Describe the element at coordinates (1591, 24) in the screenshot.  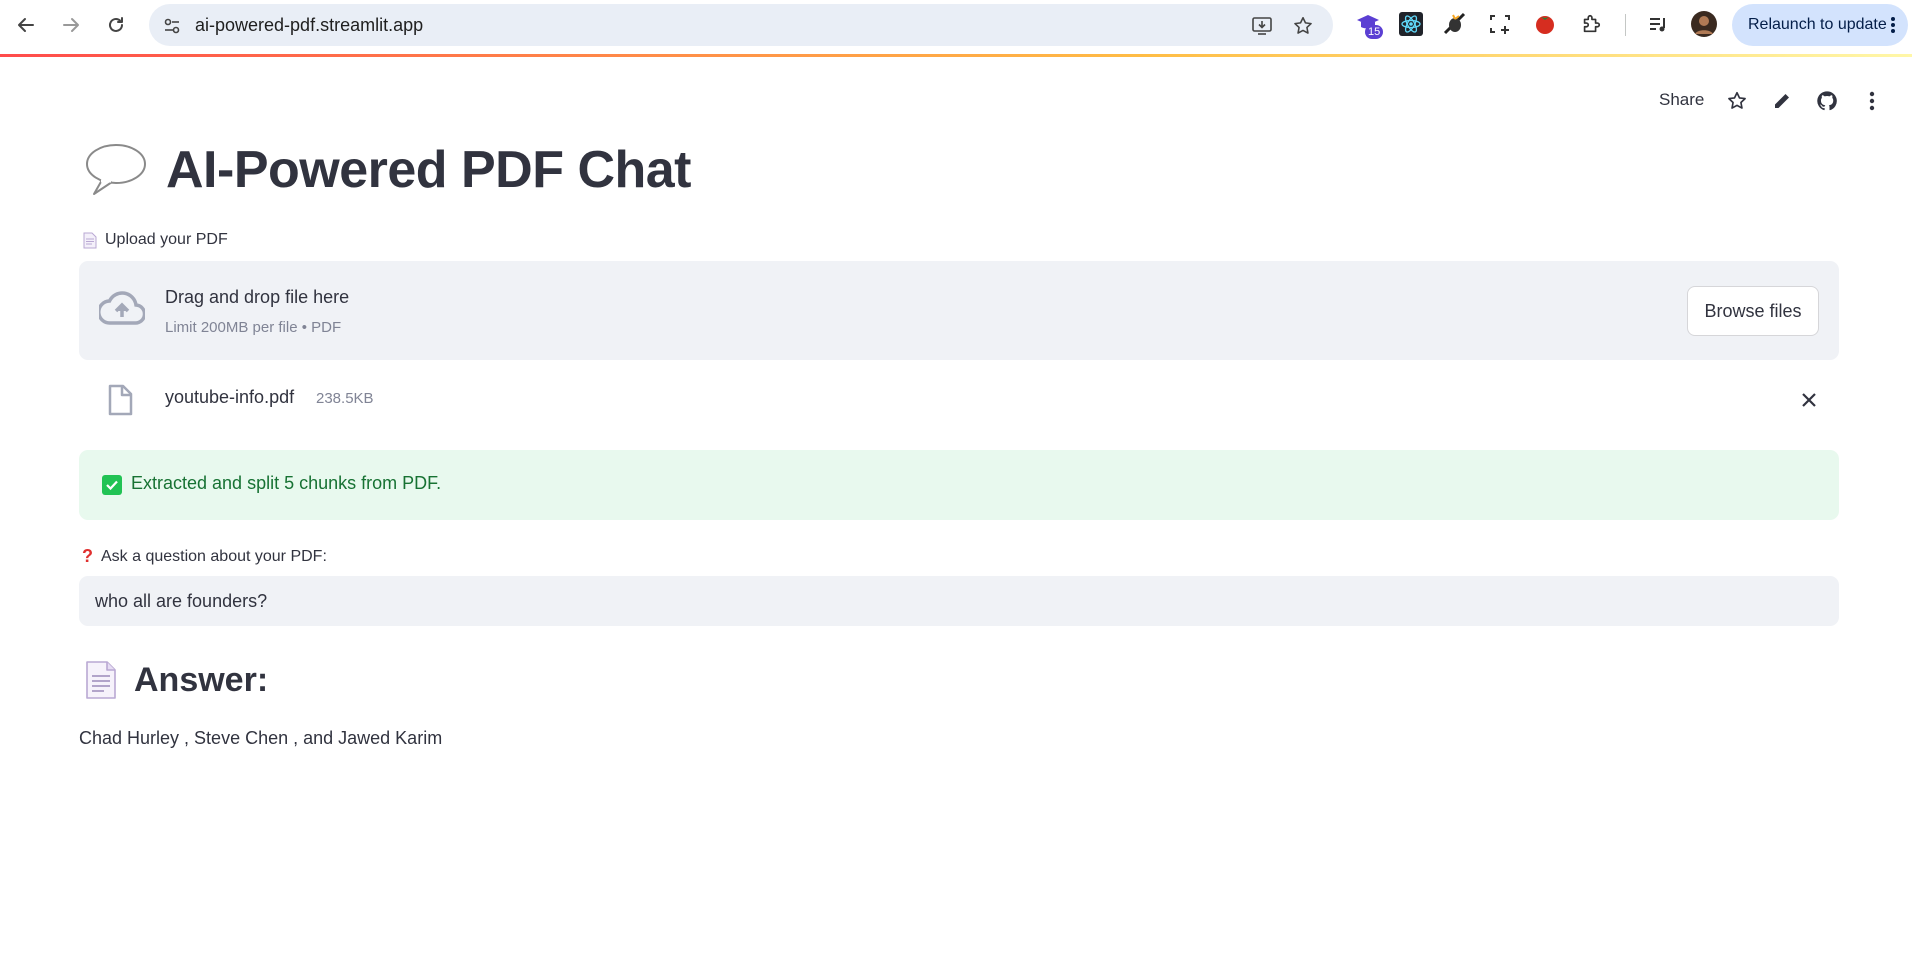
I see `extensions-puzzle-icon` at that location.